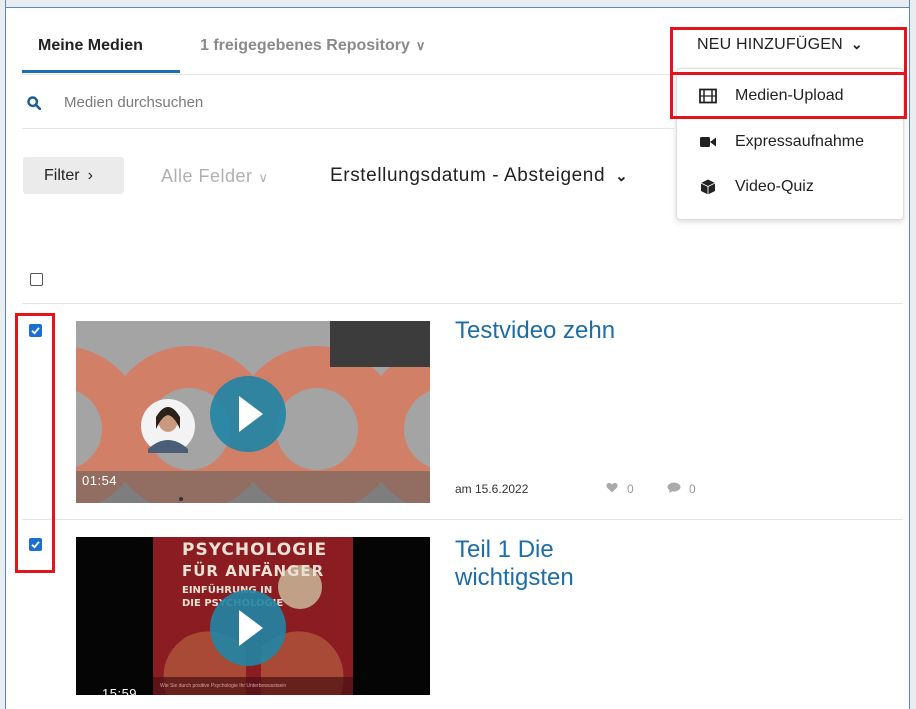 The width and height of the screenshot is (916, 709). What do you see at coordinates (468, 175) in the screenshot?
I see `sort-label: Erstellungsdatum - Absteigend` at bounding box center [468, 175].